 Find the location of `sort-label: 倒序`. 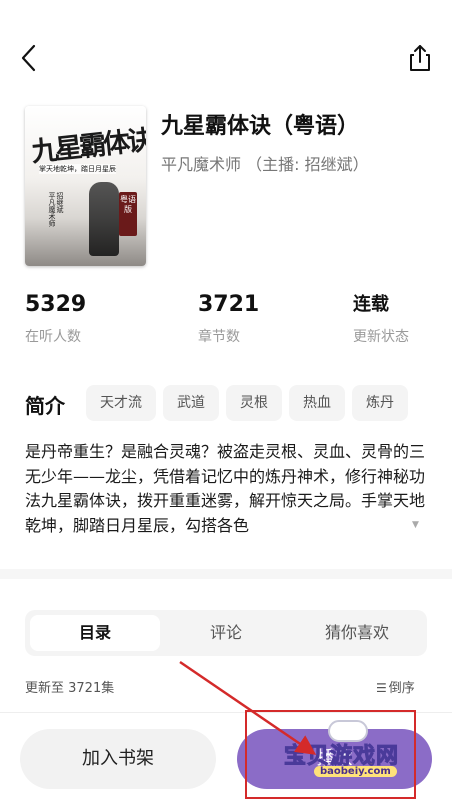

sort-label: 倒序 is located at coordinates (401, 688).